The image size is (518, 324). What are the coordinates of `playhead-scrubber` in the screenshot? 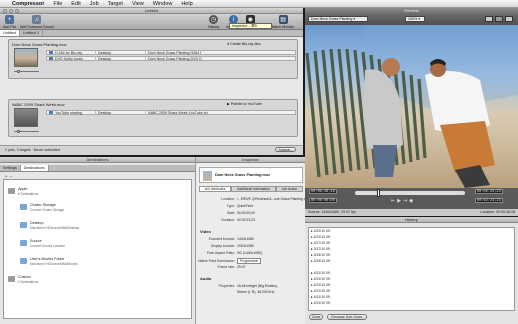 It's located at (410, 193).